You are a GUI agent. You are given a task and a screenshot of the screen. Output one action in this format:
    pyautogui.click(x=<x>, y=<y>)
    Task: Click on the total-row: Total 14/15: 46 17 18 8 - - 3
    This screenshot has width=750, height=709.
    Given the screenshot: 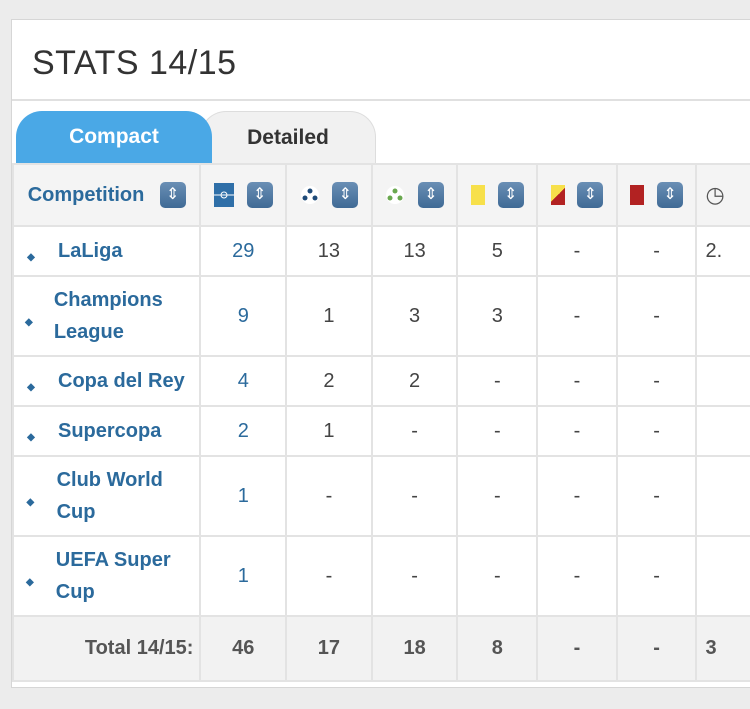 What is the action you would take?
    pyautogui.click(x=381, y=648)
    